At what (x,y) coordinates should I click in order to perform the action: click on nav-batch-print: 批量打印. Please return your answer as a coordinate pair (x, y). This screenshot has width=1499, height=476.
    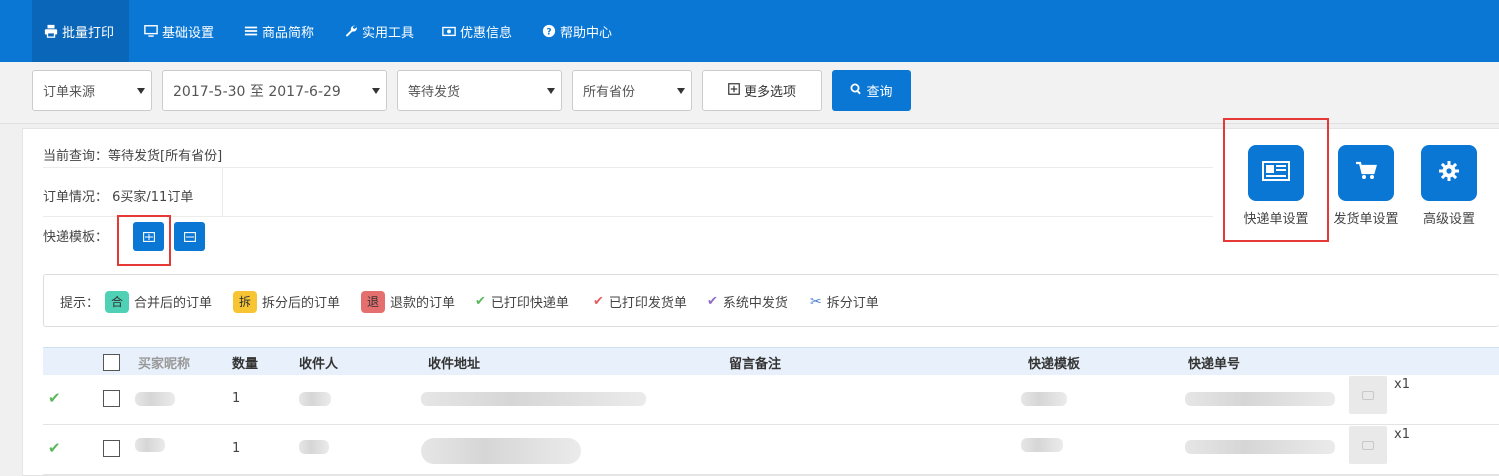
    Looking at the image, I should click on (80, 31).